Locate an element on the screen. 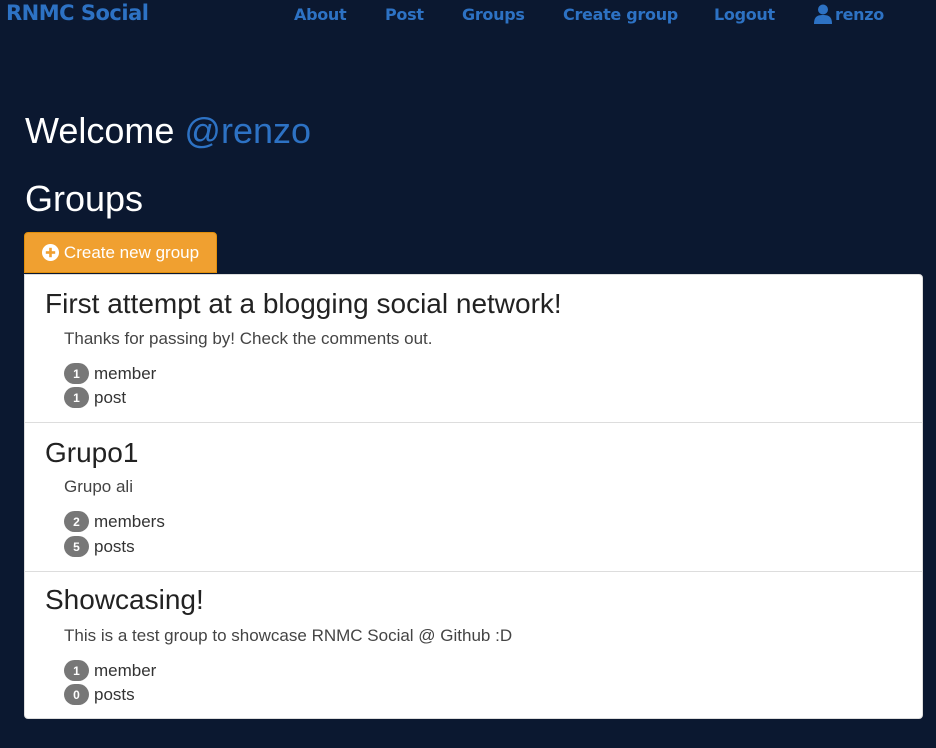  group-posts: 1 post is located at coordinates (95, 397).